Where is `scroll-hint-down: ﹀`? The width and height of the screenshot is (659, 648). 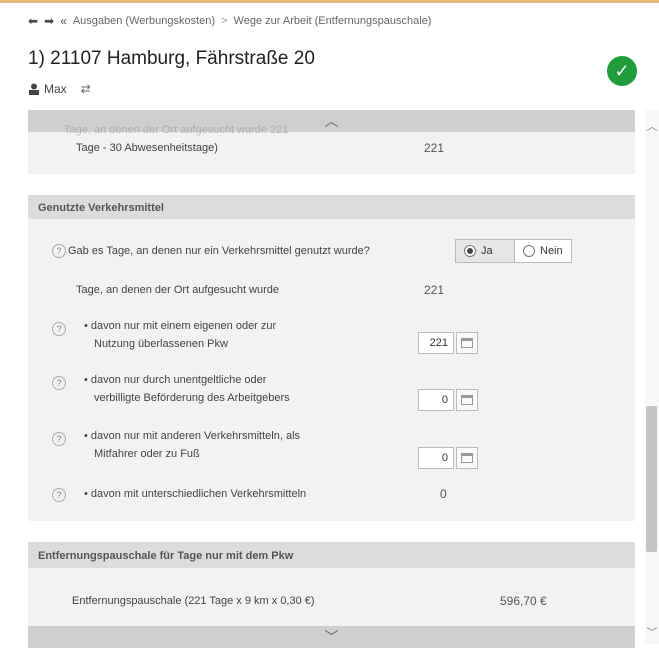
scroll-hint-down: ﹀ is located at coordinates (331, 637).